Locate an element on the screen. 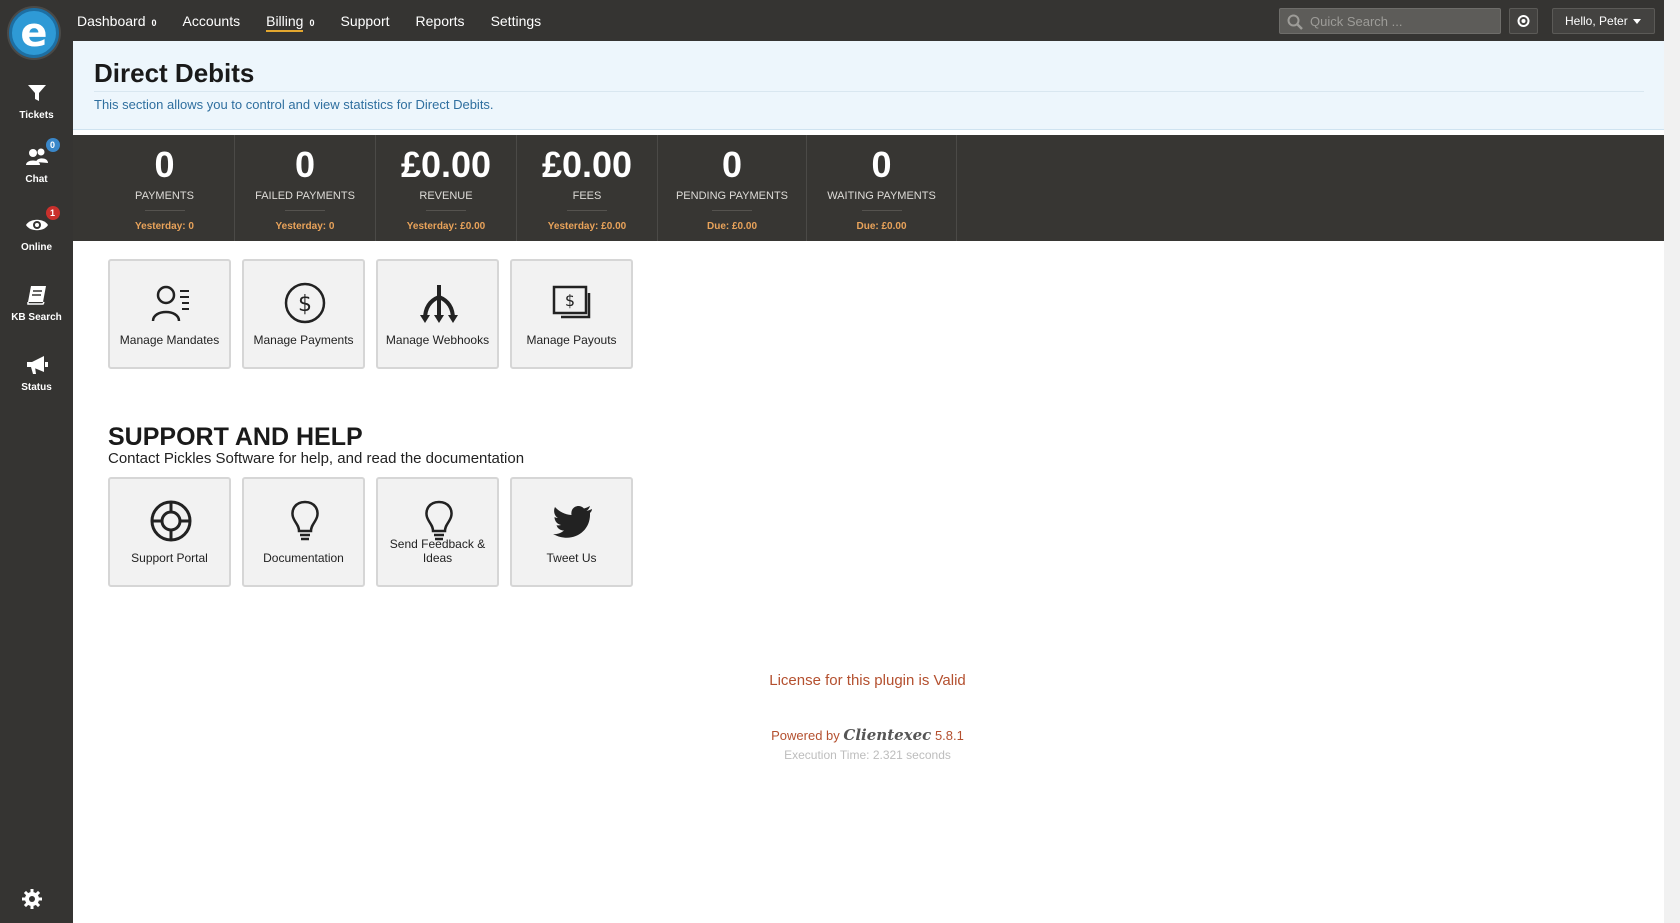 This screenshot has width=1680, height=923. sidebar-item-label: Chat is located at coordinates (36, 179).